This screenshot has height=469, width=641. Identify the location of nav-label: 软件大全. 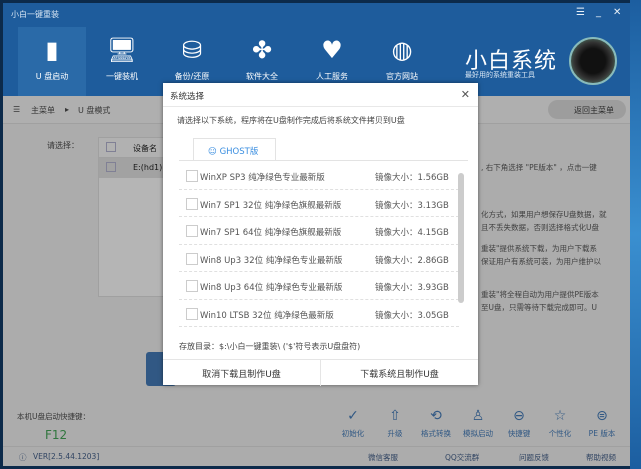
(262, 76).